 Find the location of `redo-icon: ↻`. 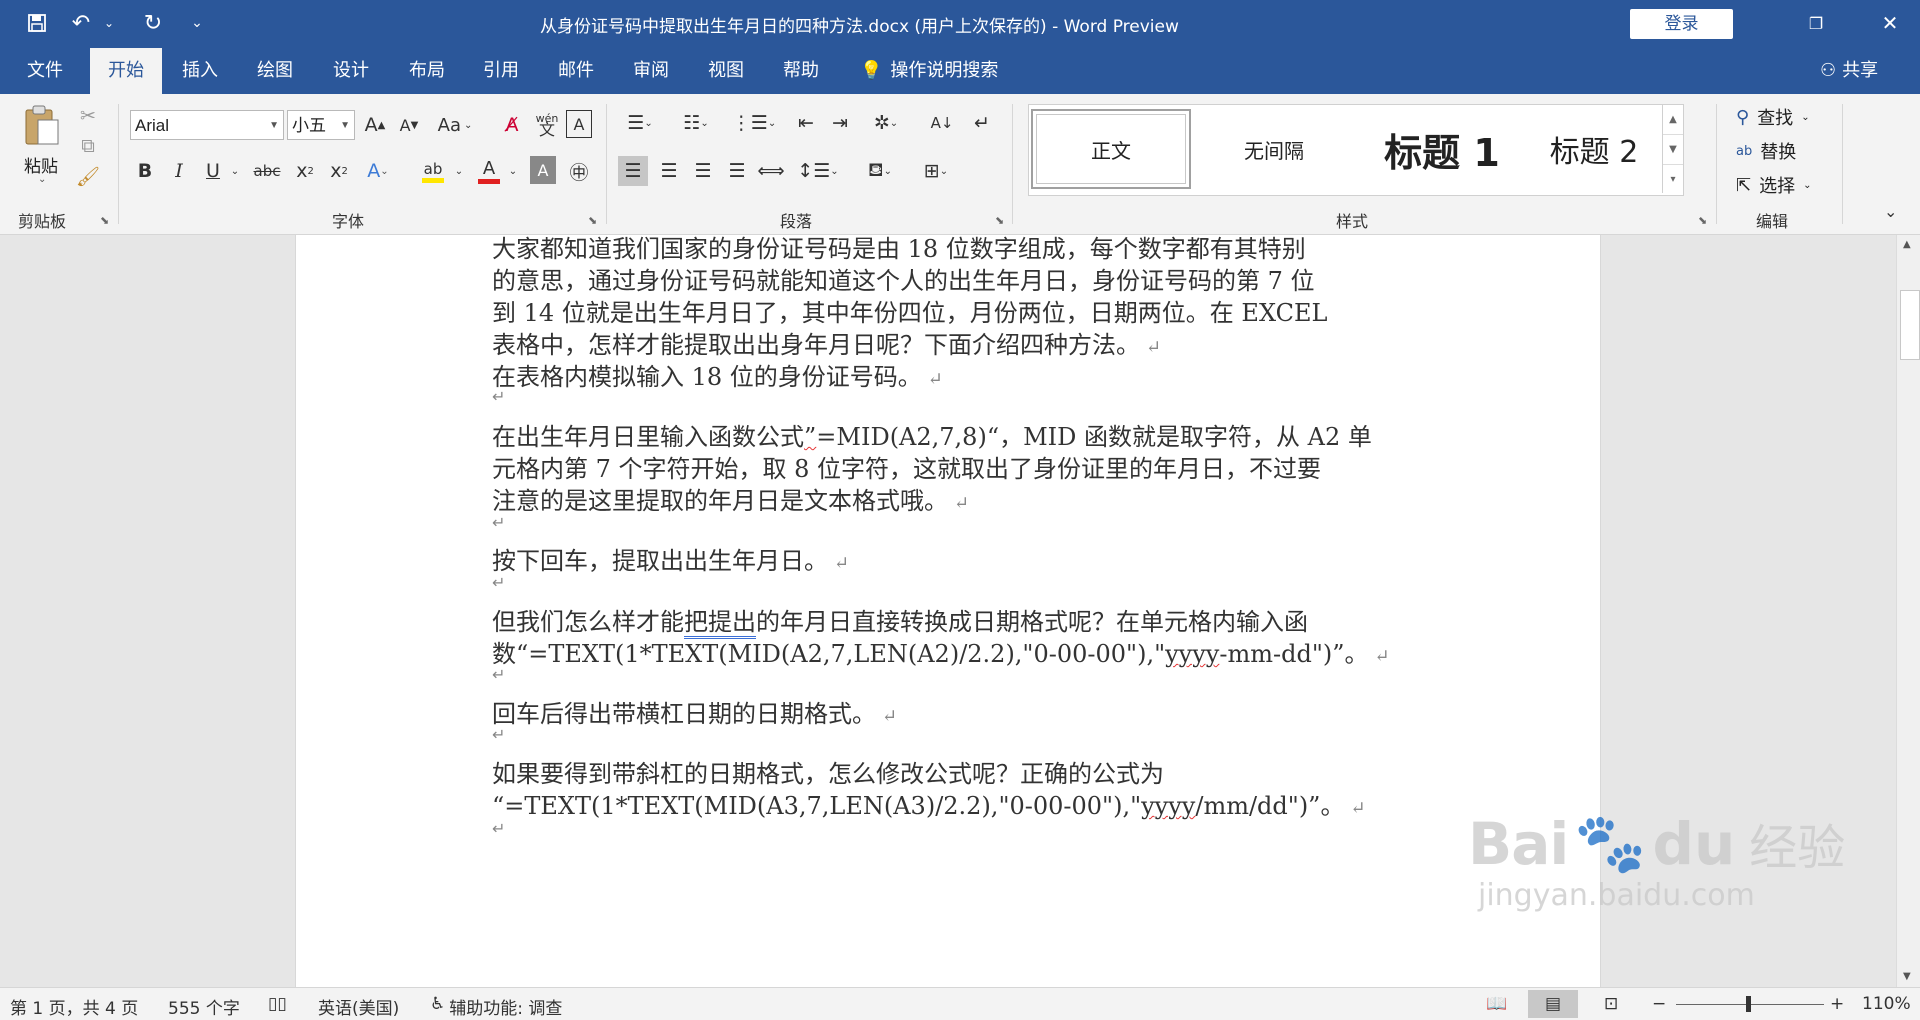

redo-icon: ↻ is located at coordinates (153, 23).